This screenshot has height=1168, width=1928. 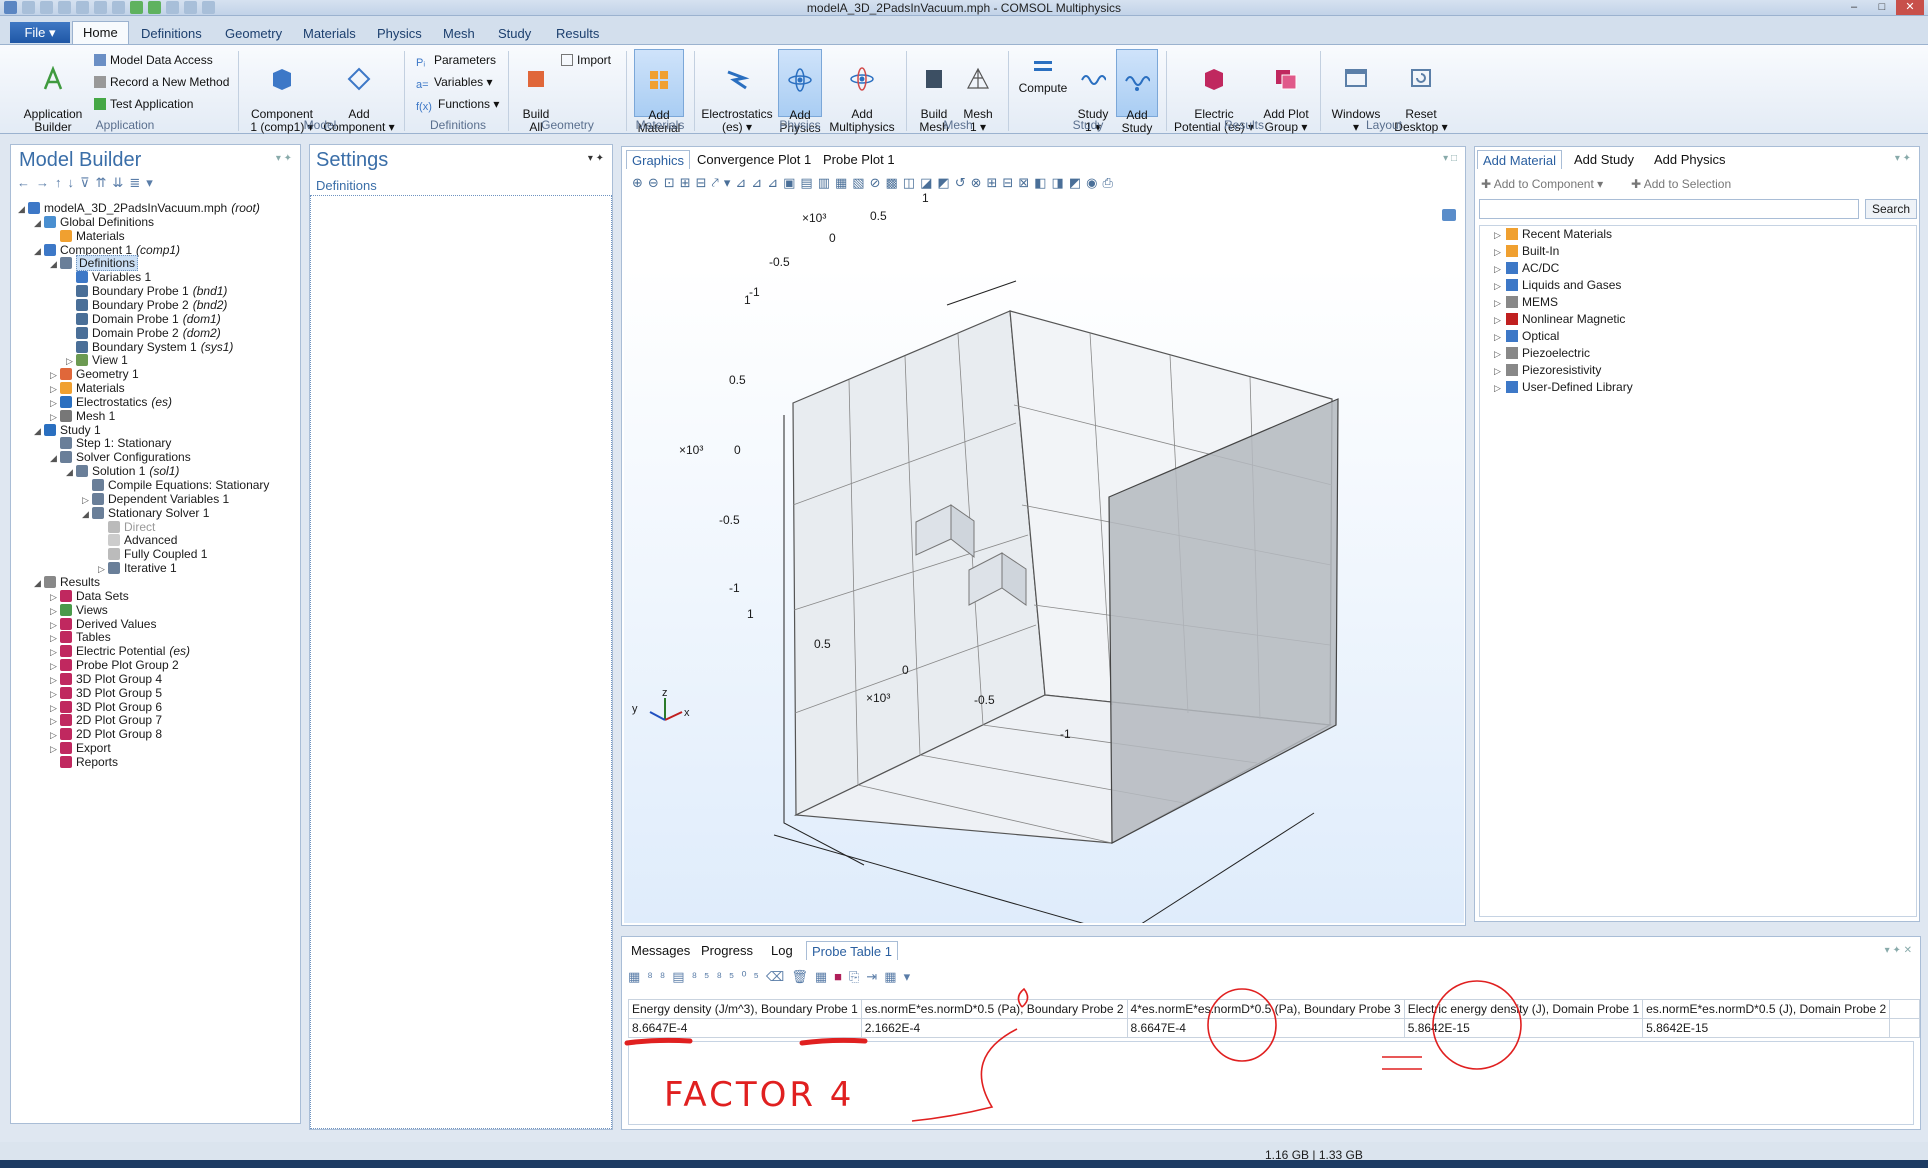 I want to click on library-item: ▷ Recent Materials, so click(x=1553, y=234).